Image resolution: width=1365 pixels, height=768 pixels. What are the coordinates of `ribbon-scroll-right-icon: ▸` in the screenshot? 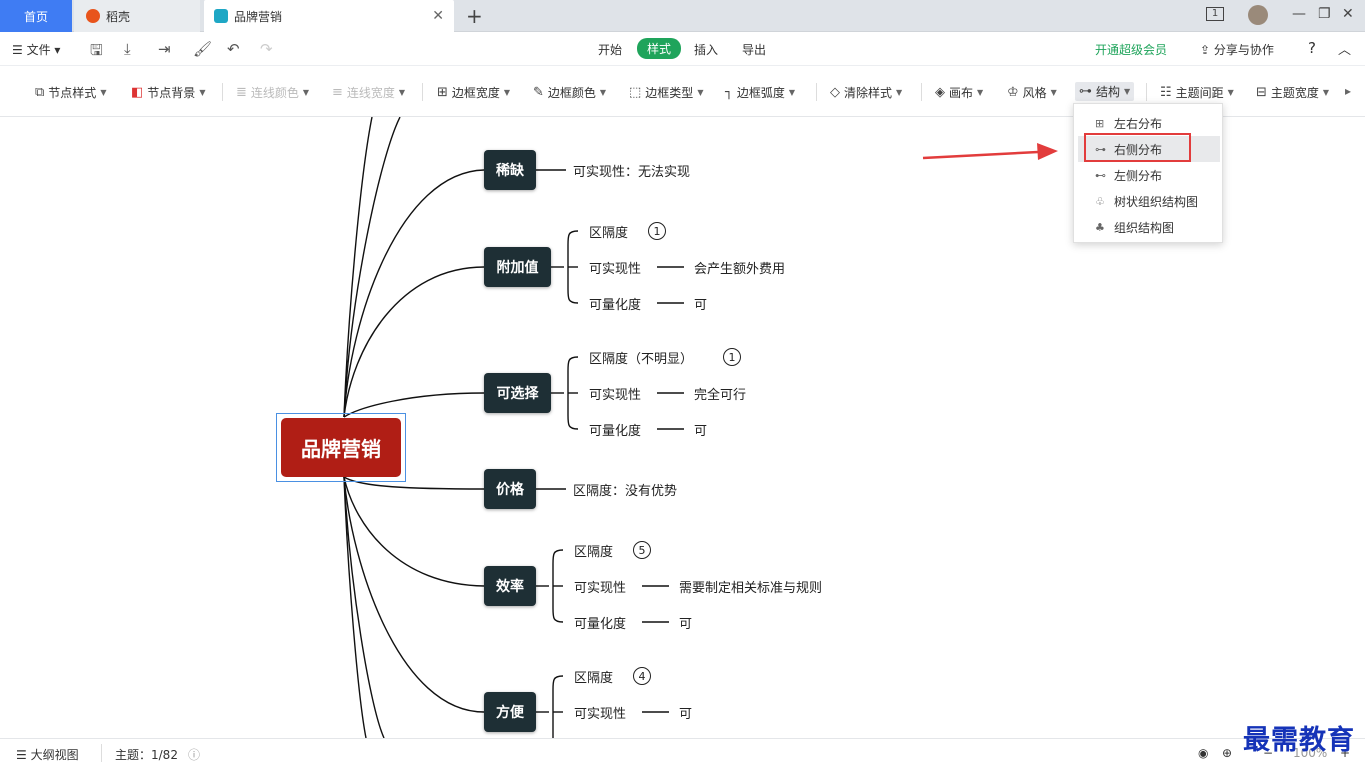 It's located at (1348, 91).